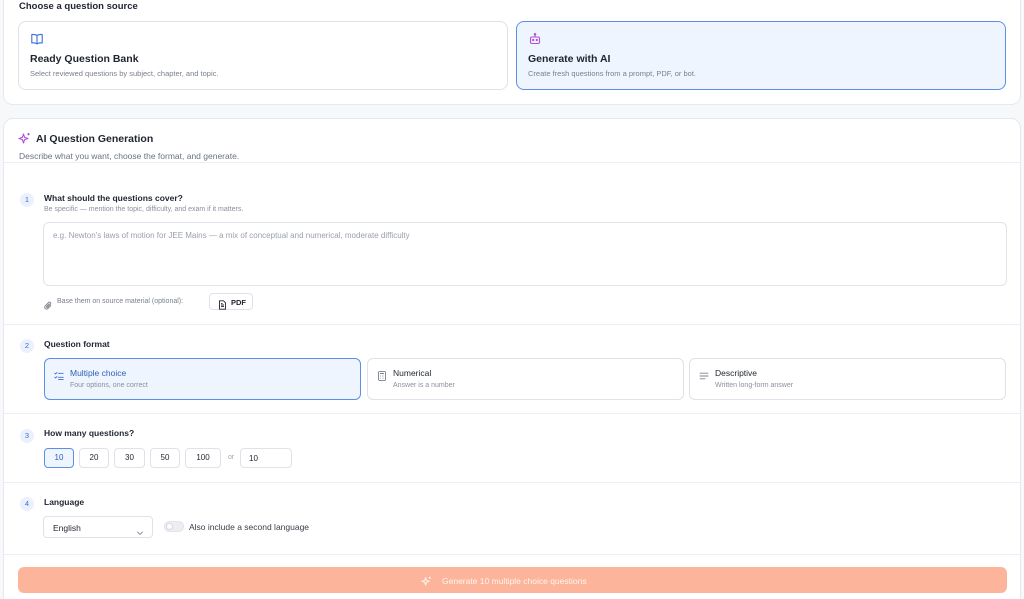  What do you see at coordinates (84, 59) in the screenshot?
I see `option-title: Ready Question Bank` at bounding box center [84, 59].